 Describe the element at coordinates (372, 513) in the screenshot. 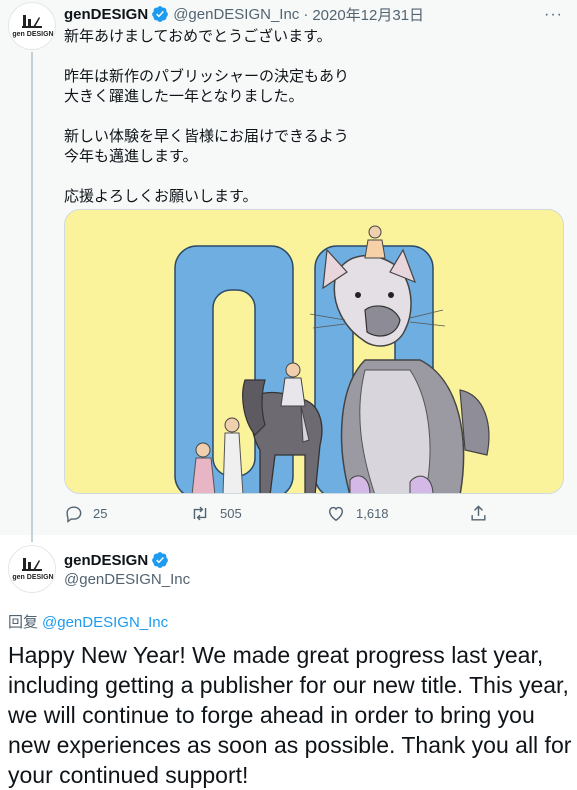

I see `like-count: 1,618` at that location.